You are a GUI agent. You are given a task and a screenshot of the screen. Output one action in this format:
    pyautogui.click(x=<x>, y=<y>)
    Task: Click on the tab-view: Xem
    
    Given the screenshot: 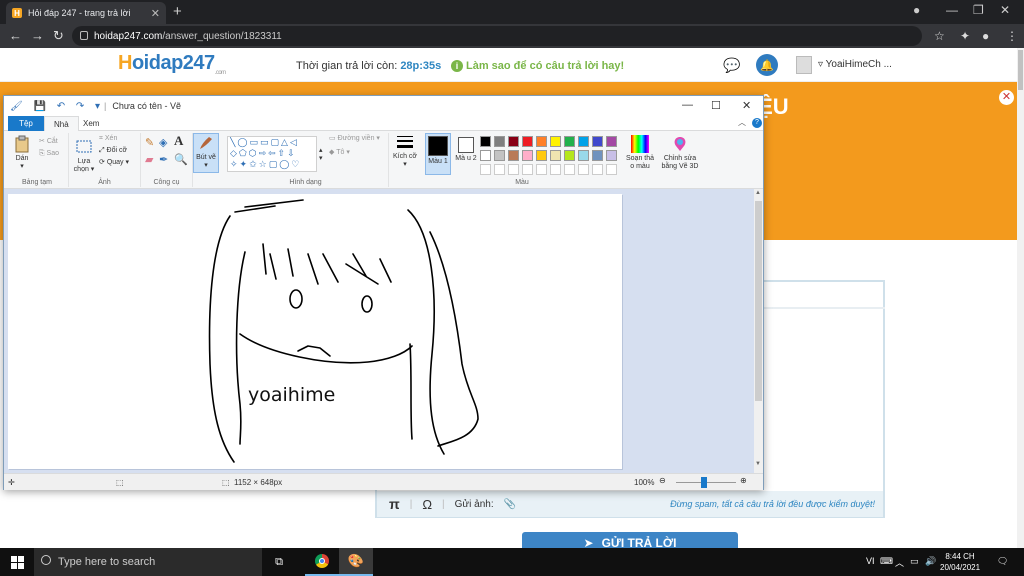 What is the action you would take?
    pyautogui.click(x=91, y=123)
    